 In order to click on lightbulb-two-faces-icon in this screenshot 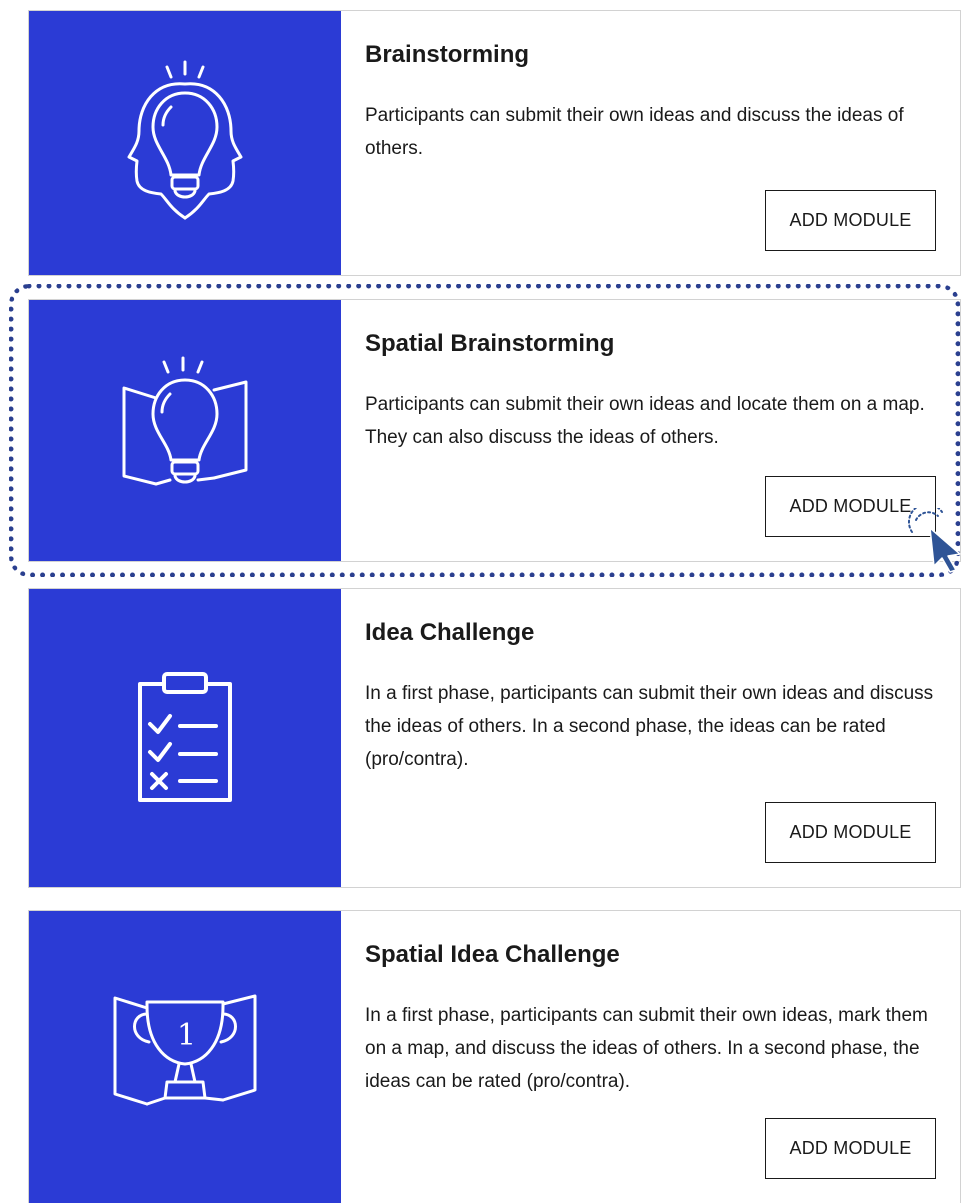, I will do `click(185, 140)`.